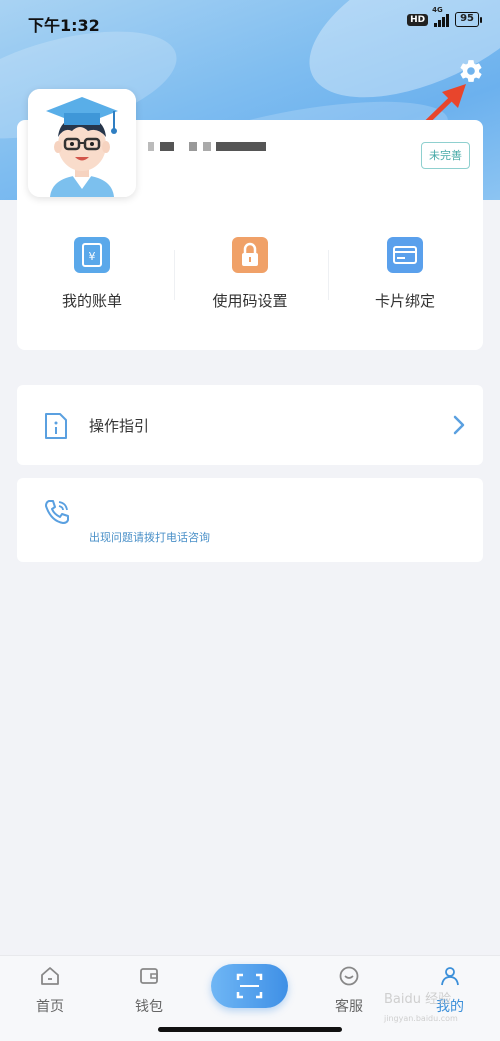  I want to click on tab-home: 首页, so click(50, 988).